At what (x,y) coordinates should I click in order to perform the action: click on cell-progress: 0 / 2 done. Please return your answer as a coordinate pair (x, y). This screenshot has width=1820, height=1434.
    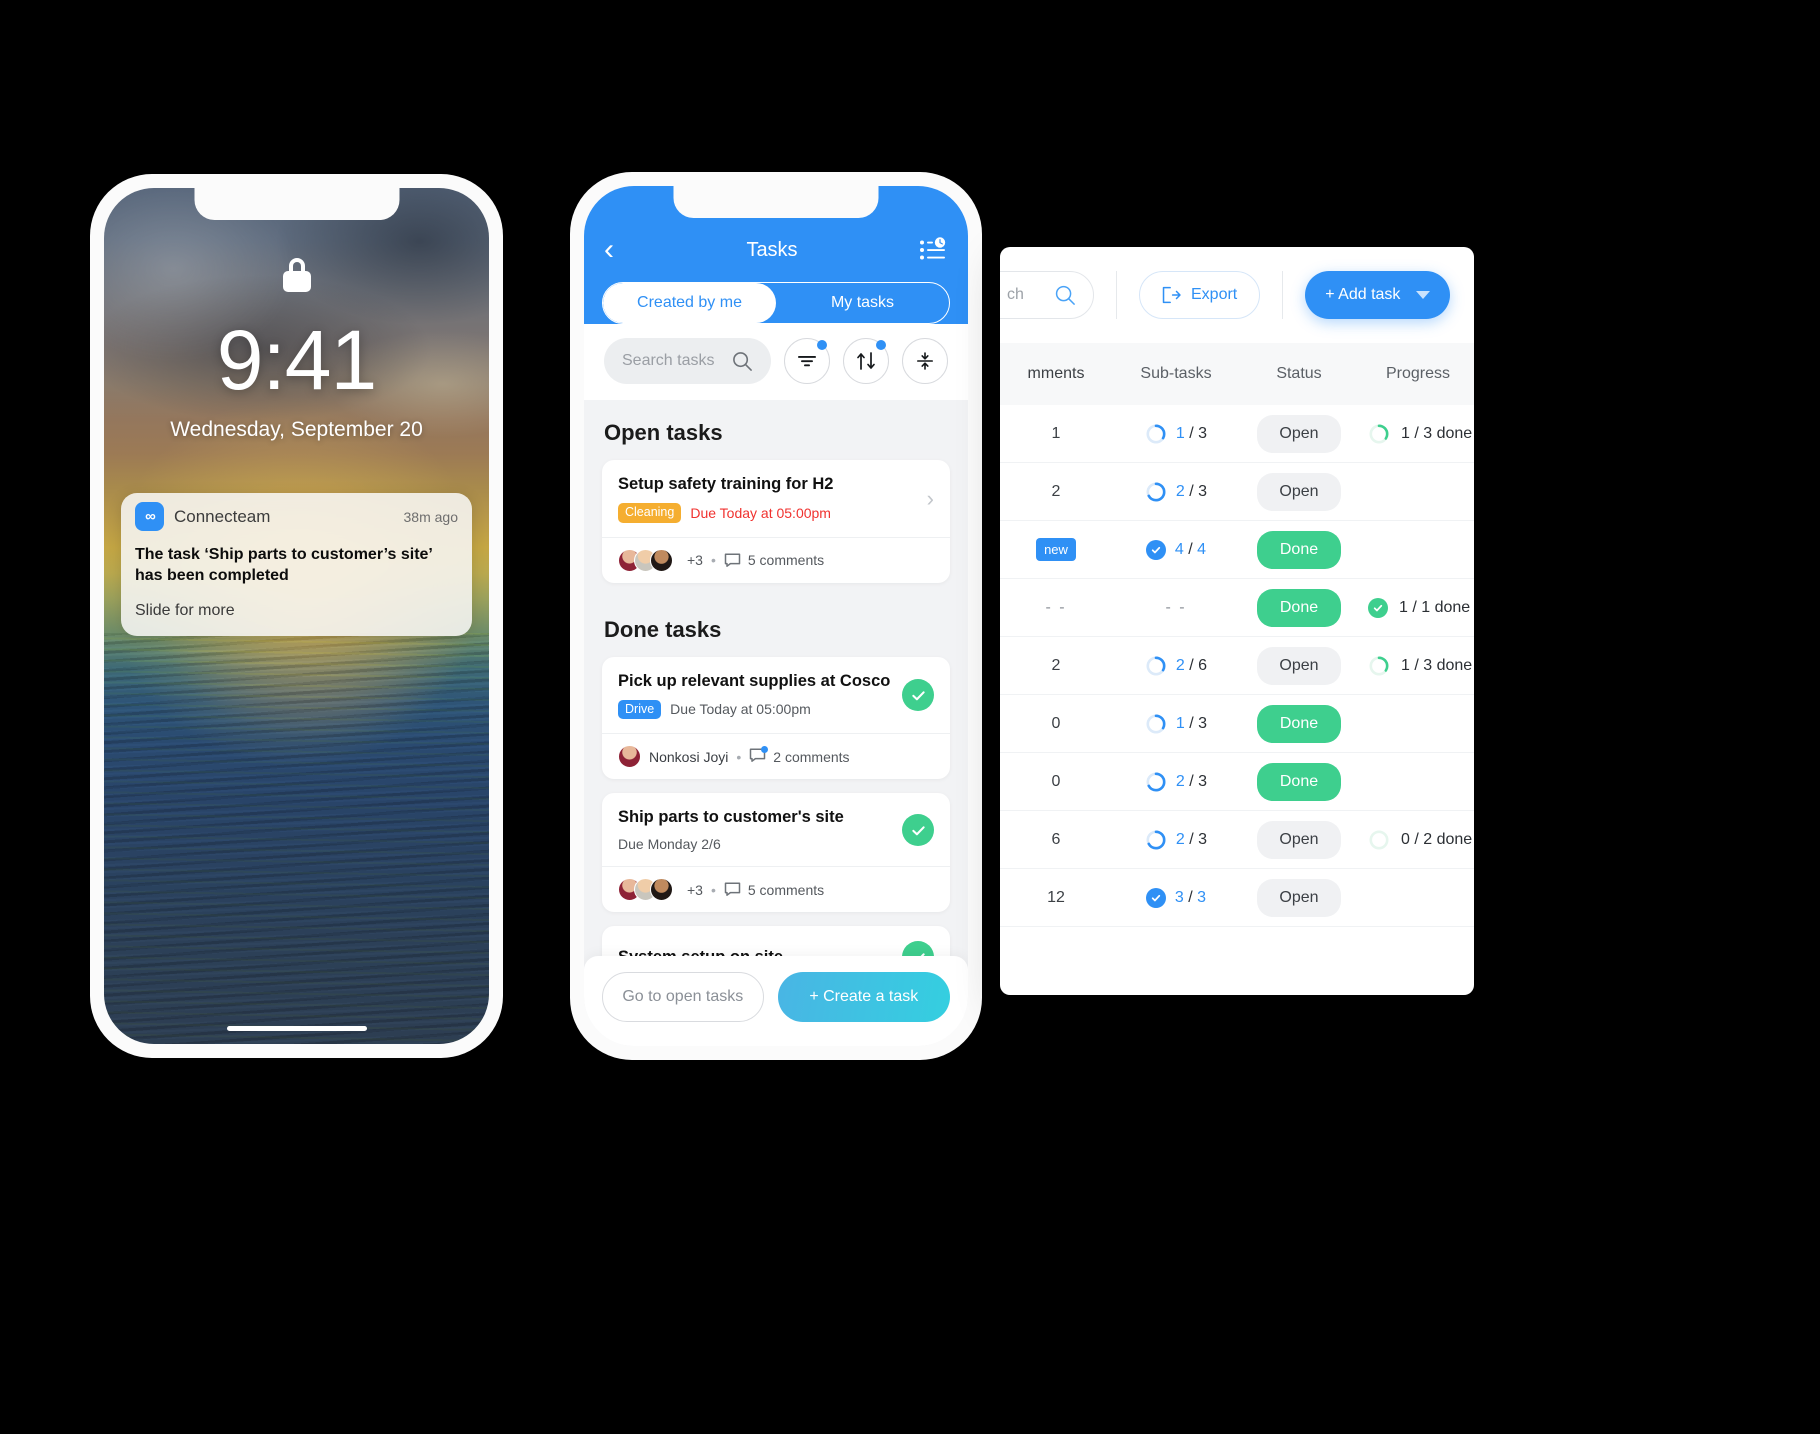
    Looking at the image, I should click on (1416, 840).